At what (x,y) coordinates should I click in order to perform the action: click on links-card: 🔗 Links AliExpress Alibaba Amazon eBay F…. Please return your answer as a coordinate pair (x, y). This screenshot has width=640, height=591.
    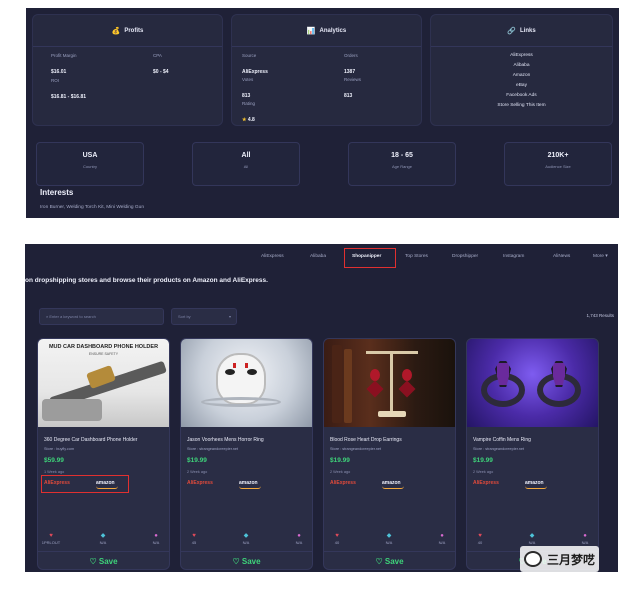
    Looking at the image, I should click on (521, 70).